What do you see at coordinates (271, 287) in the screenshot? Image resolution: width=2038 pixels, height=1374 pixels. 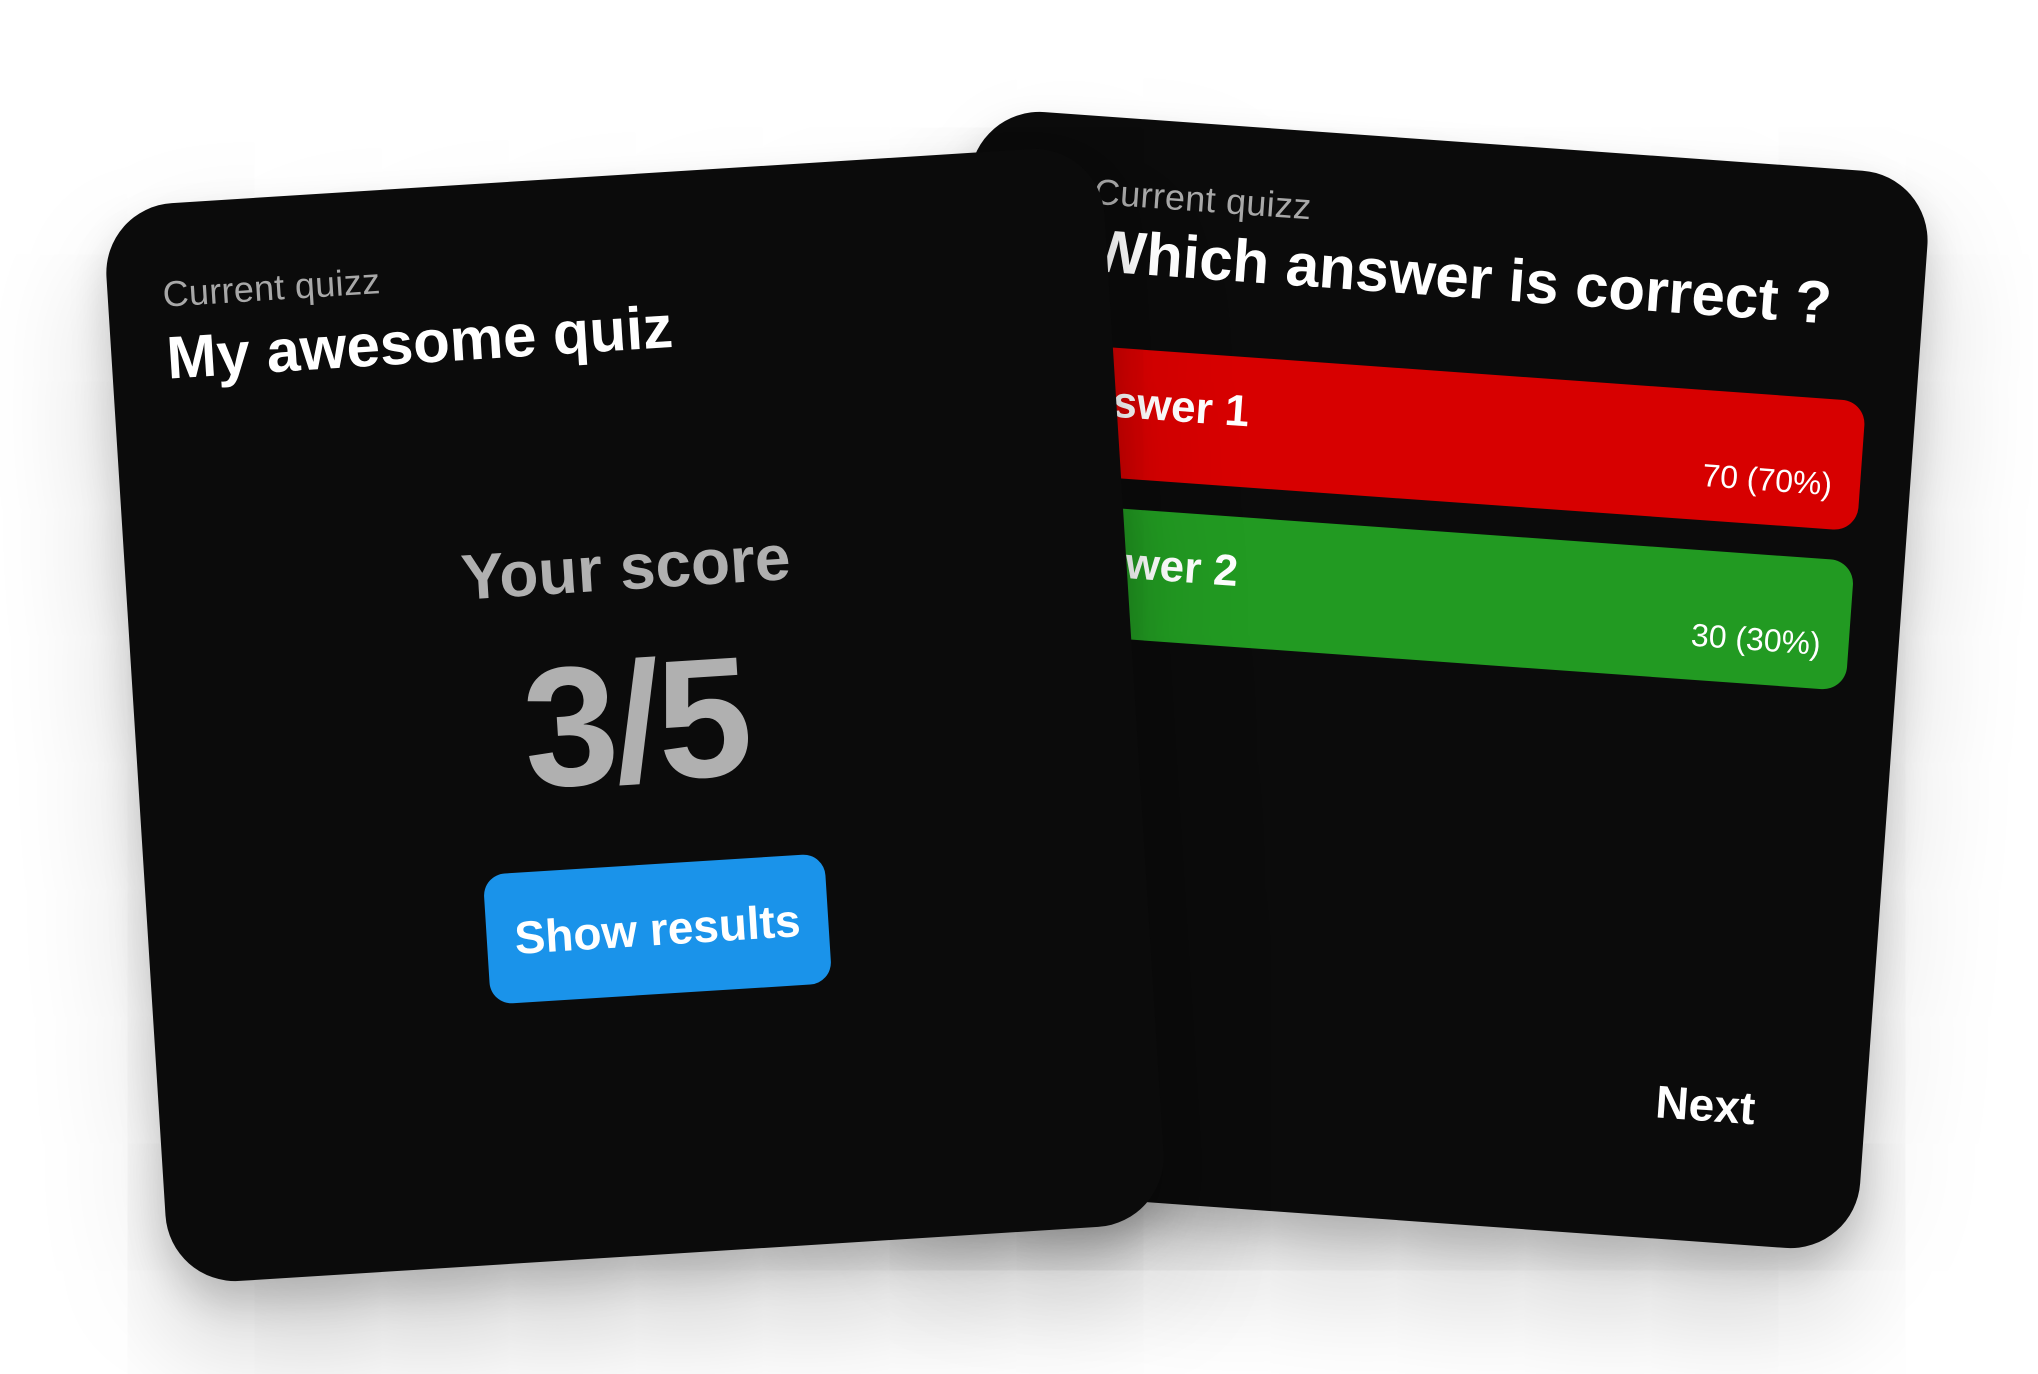 I see `score-eyebrow: Current quizz` at bounding box center [271, 287].